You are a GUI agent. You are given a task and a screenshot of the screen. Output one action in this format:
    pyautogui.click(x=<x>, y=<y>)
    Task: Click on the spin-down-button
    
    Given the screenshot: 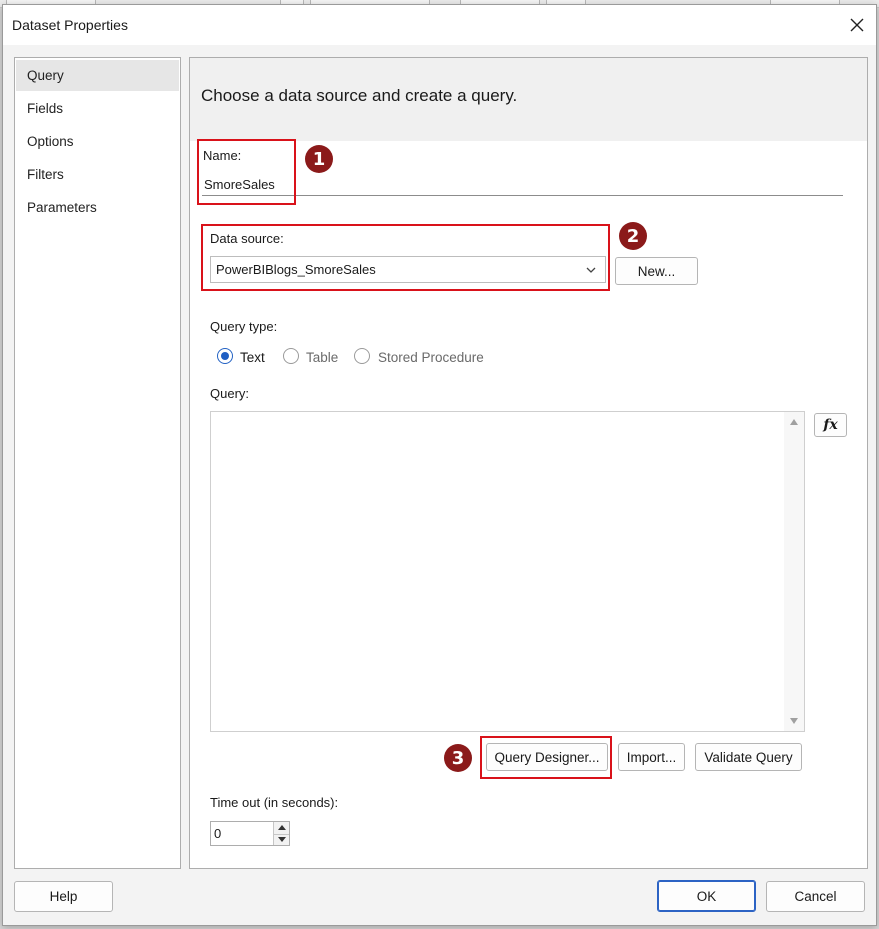 What is the action you would take?
    pyautogui.click(x=281, y=839)
    